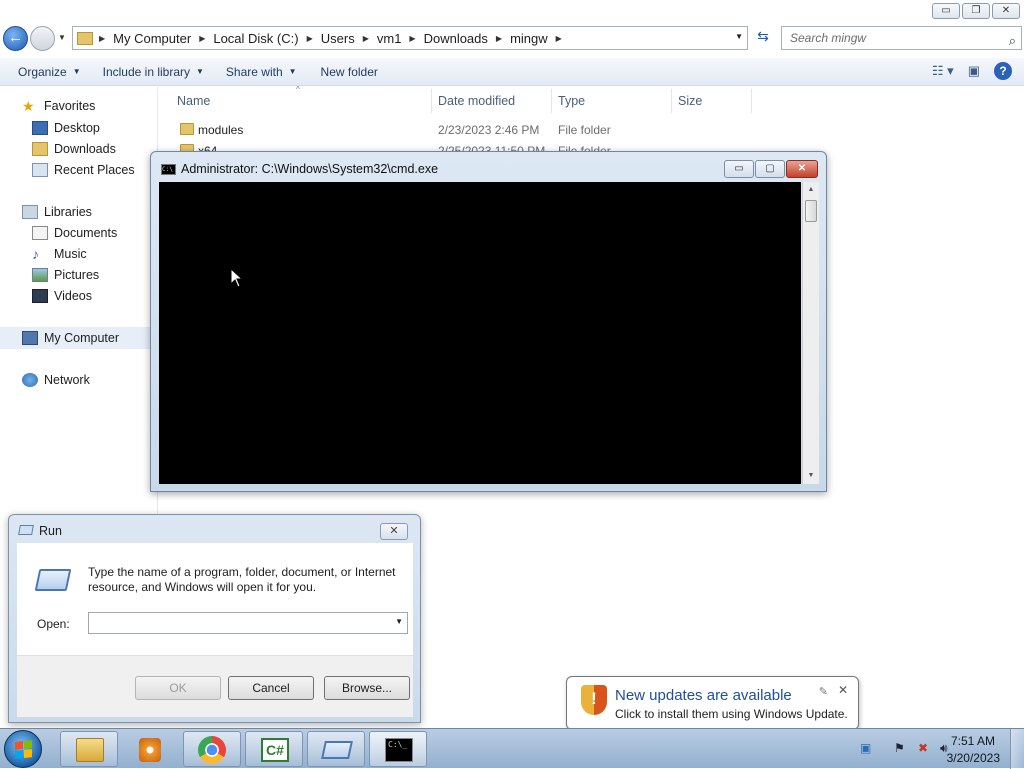 This screenshot has height=769, width=1024. I want to click on taskbar: C# C:\_ ▣ ⚑ ✖ 🔊︎ 7:51 AM 3/20/2023, so click(512, 748).